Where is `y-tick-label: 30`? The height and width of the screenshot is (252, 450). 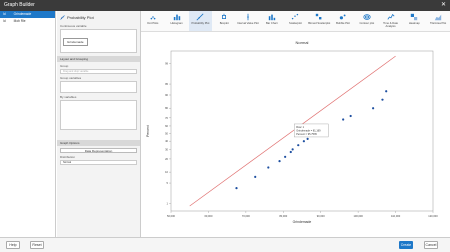 y-tick-label: 30 is located at coordinates (166, 149).